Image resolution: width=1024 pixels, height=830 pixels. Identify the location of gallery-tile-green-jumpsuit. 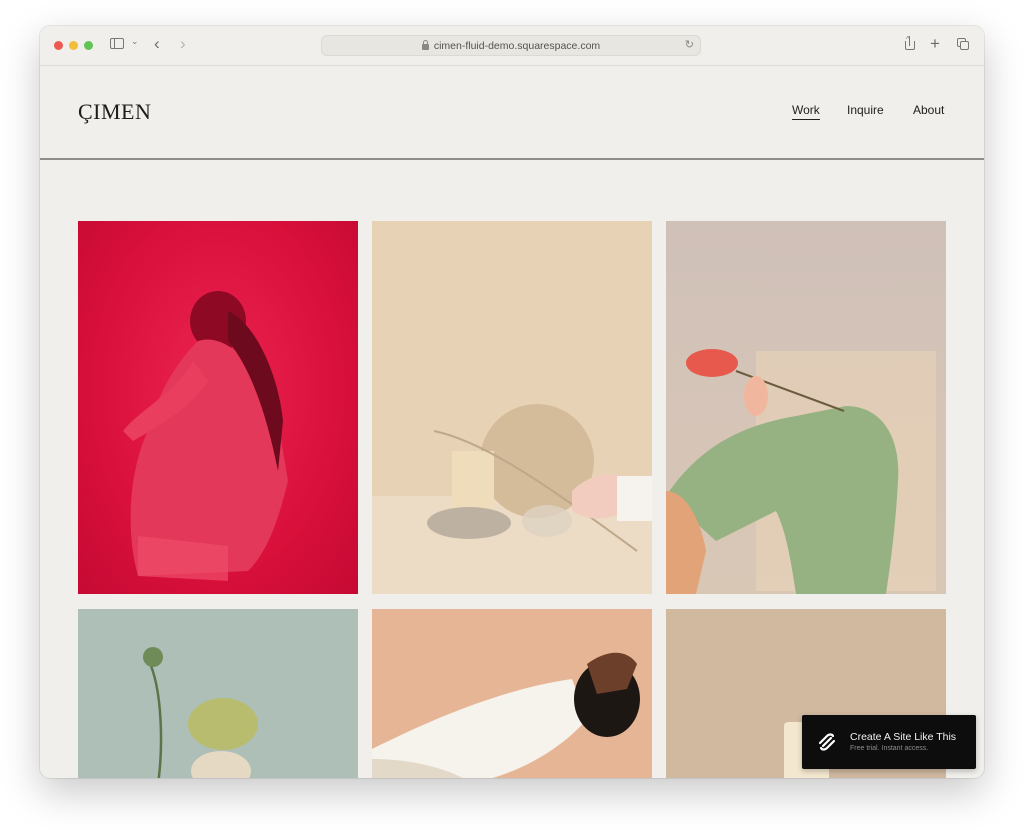
(806, 407).